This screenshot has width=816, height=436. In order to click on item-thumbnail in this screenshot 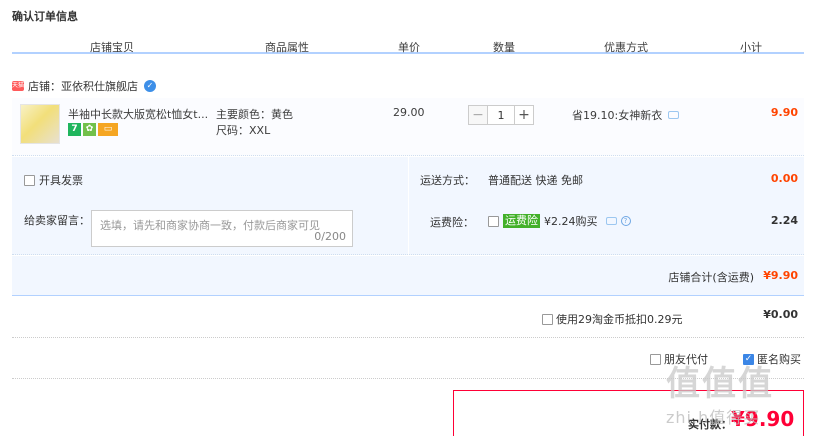, I will do `click(40, 124)`.